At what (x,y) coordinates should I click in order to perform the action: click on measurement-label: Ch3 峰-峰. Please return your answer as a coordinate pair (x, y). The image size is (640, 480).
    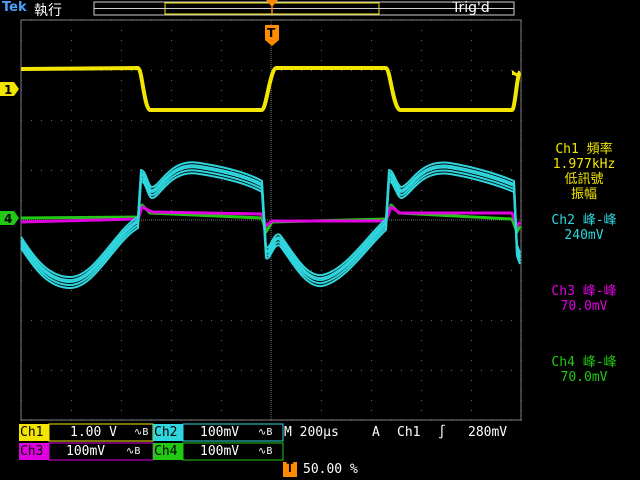
    Looking at the image, I should click on (584, 291).